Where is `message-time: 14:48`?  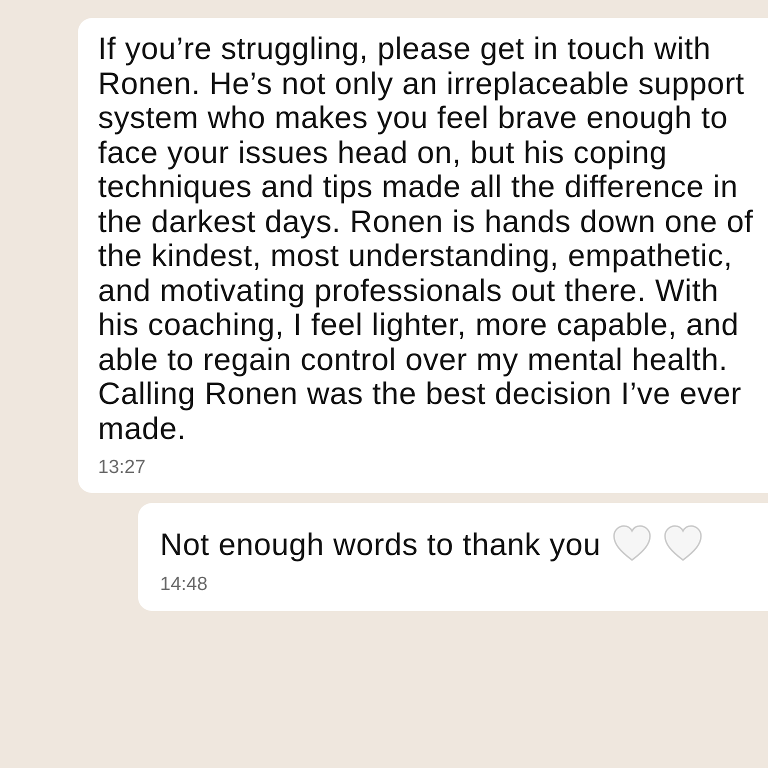 message-time: 14:48 is located at coordinates (184, 584).